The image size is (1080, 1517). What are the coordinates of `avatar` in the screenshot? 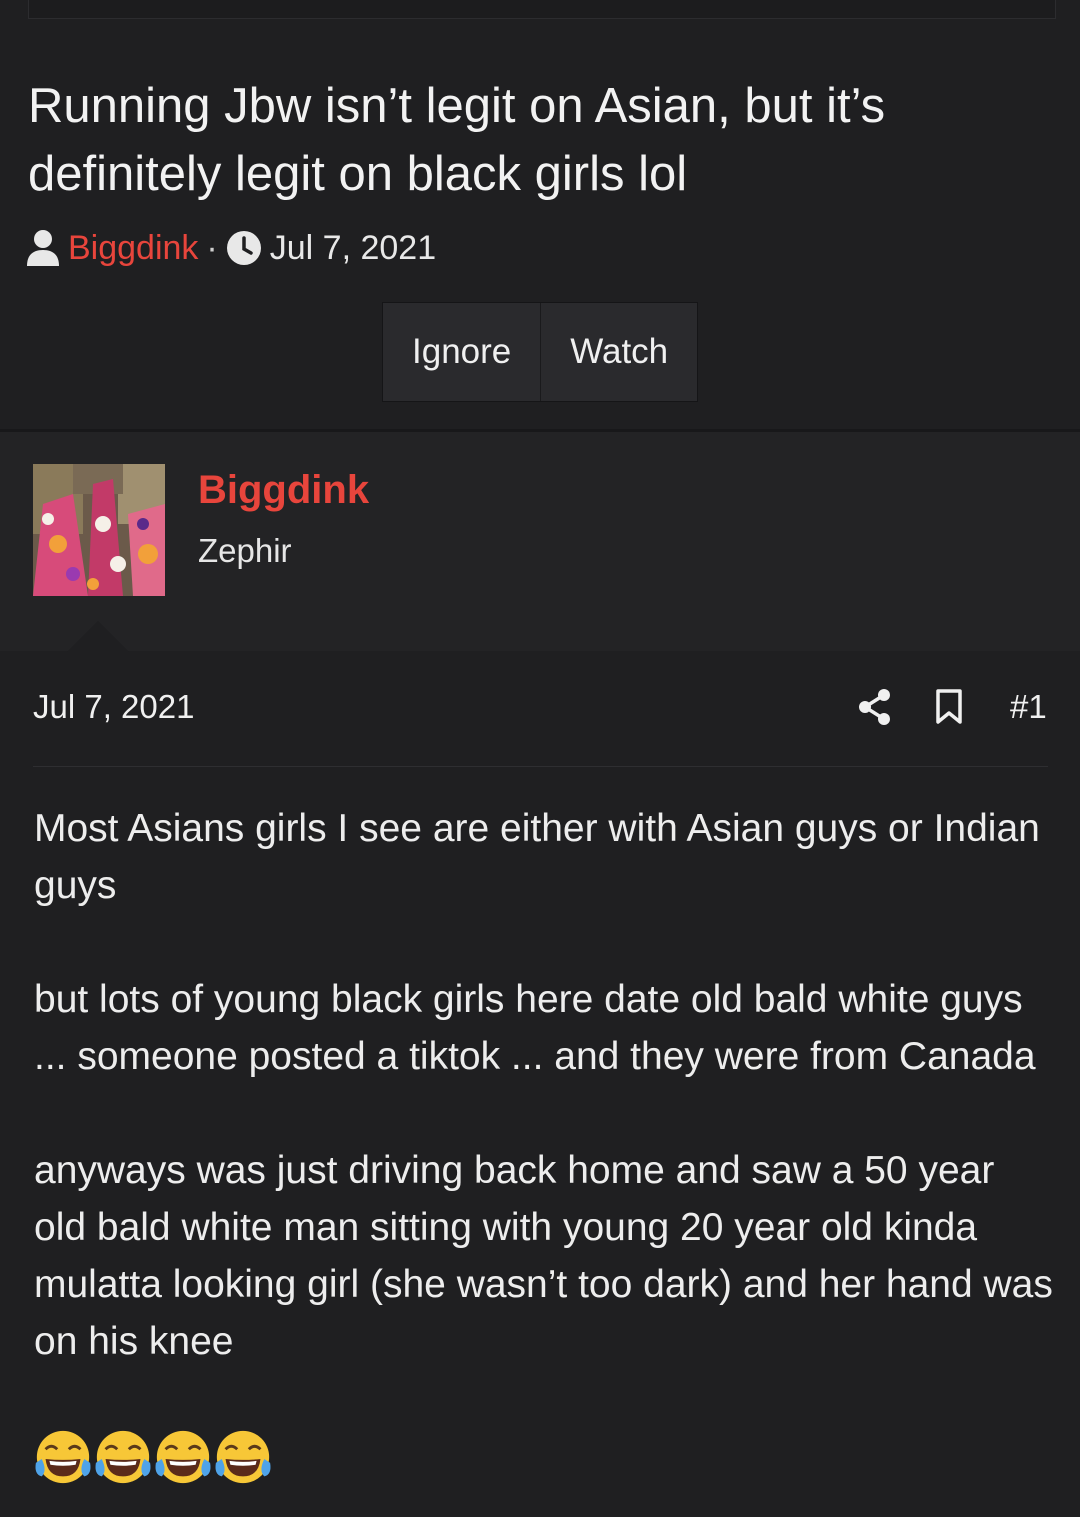 It's located at (99, 530).